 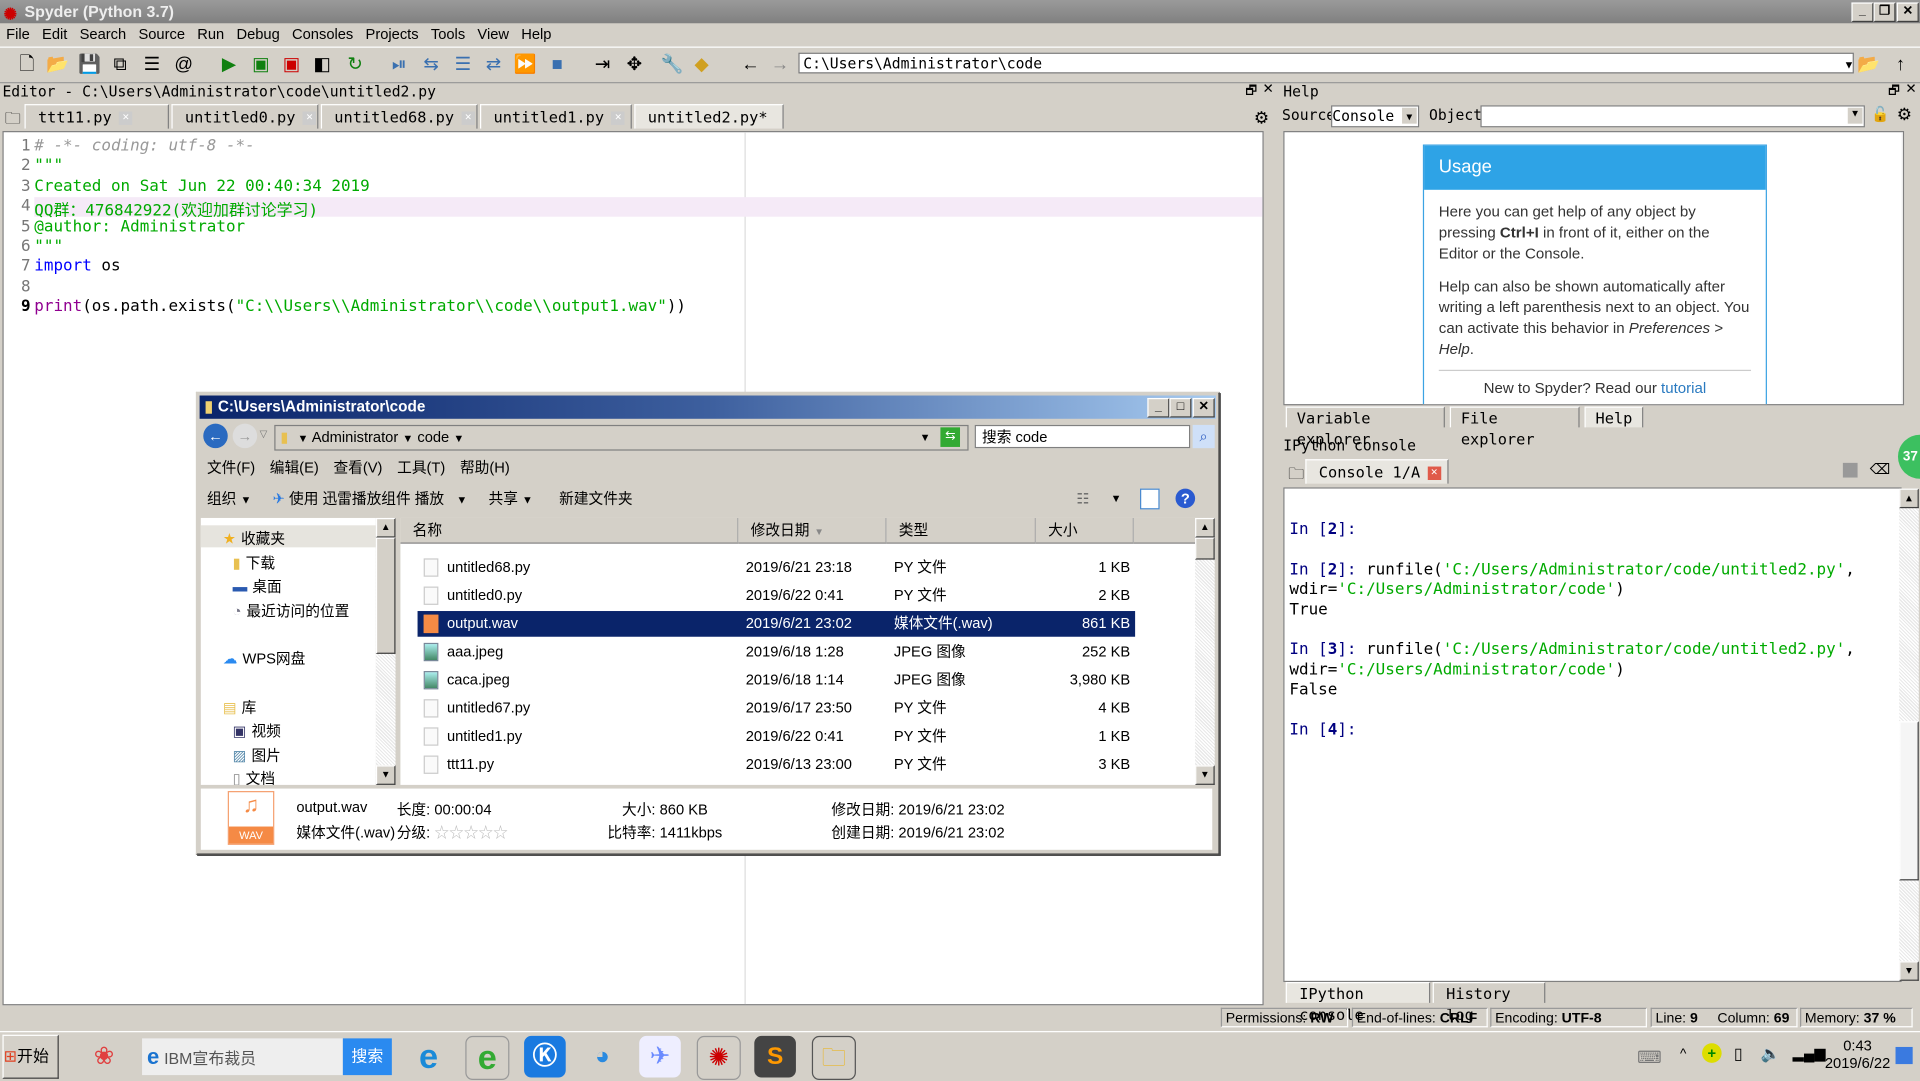 I want to click on forward-arrow-icon: →, so click(x=780, y=65).